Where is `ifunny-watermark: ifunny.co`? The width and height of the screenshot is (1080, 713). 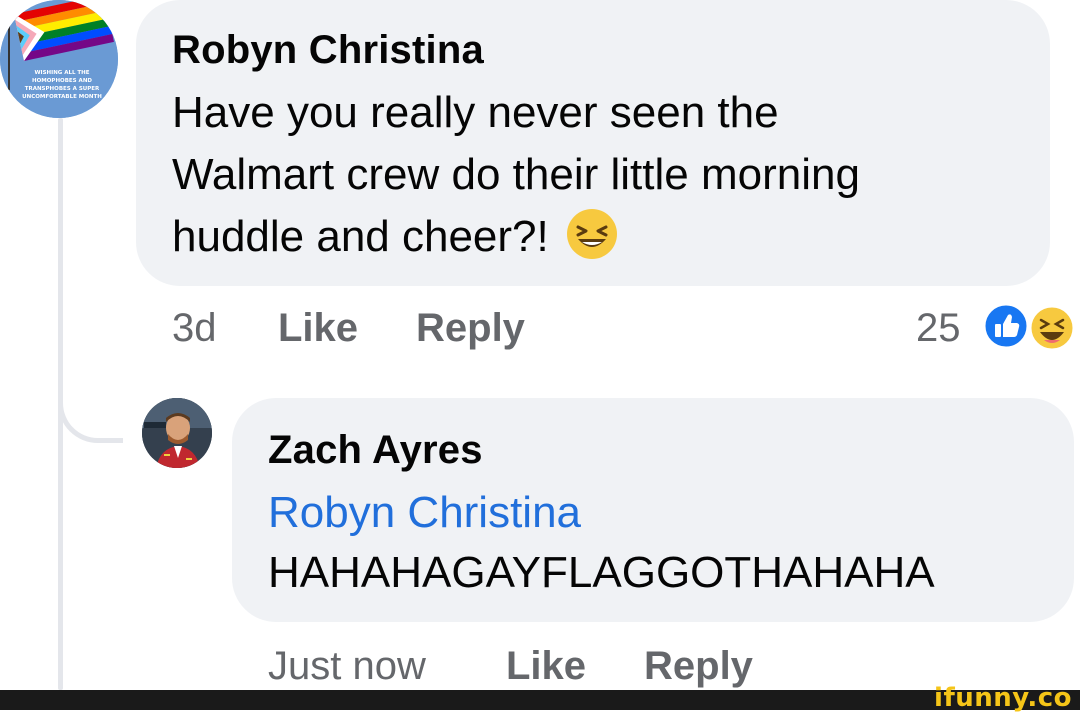
ifunny-watermark: ifunny.co is located at coordinates (1003, 698).